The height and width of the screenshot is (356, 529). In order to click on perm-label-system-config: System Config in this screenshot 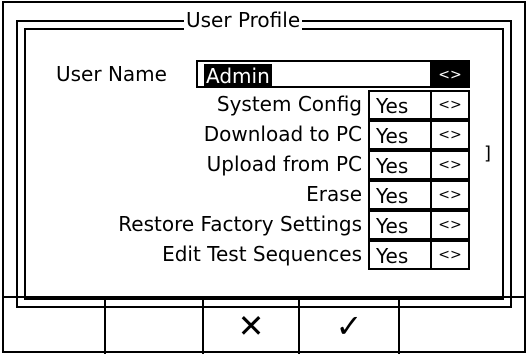, I will do `click(289, 104)`.